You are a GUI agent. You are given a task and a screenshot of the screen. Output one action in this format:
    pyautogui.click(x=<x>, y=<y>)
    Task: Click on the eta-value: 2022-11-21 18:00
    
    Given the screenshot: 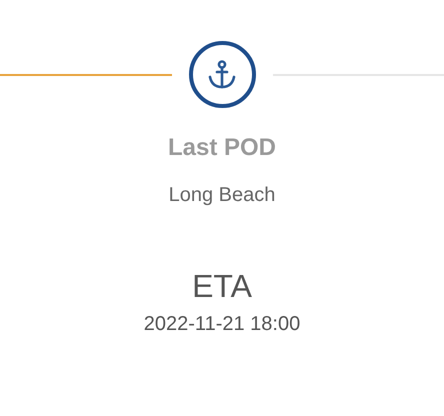 What is the action you would take?
    pyautogui.click(x=222, y=324)
    